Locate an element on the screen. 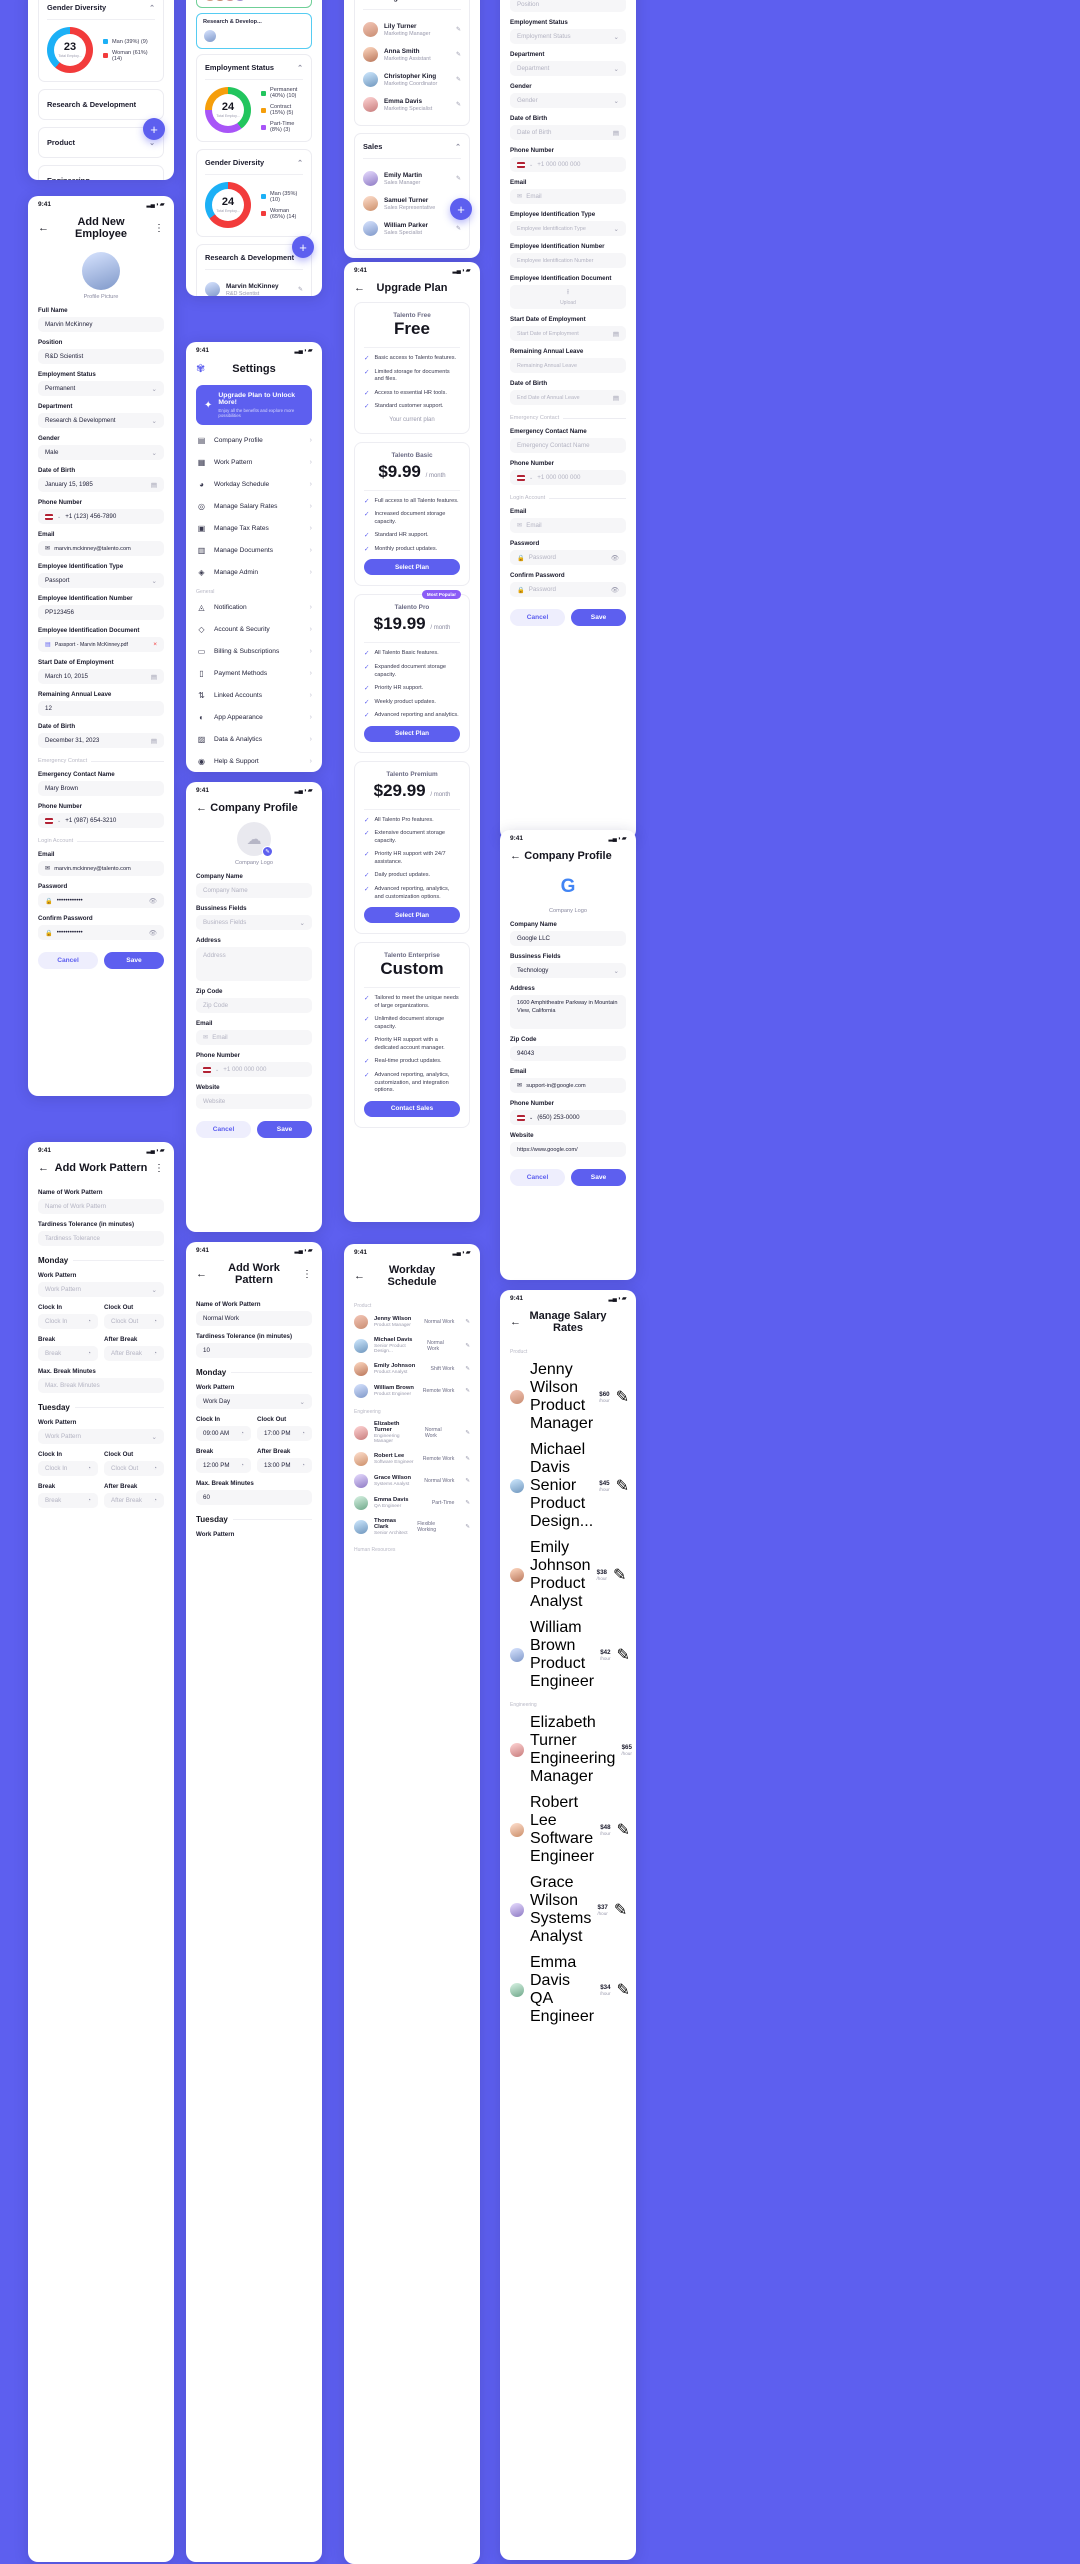 This screenshot has height=2564, width=1080. table-row: Jenny Wilson Product Manager Normal Work ✎ is located at coordinates (412, 1322).